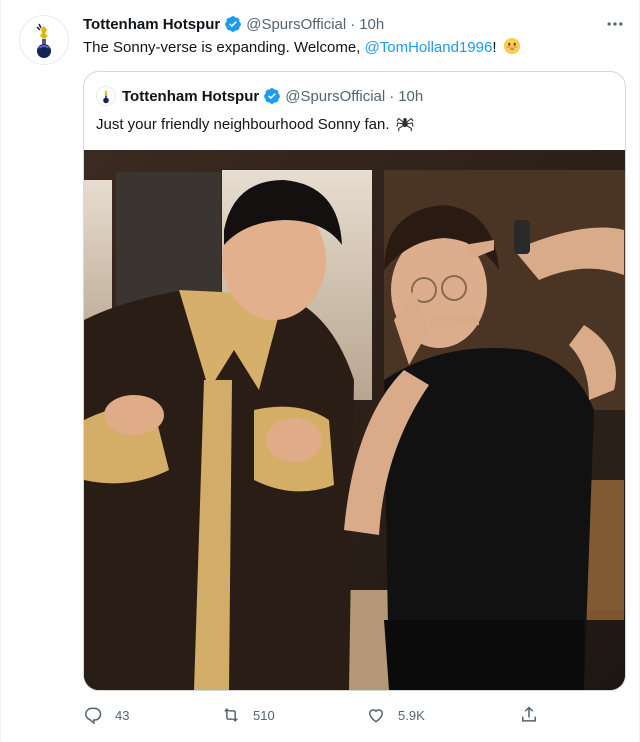  Describe the element at coordinates (151, 24) in the screenshot. I see `author-name: Tottenham Hotspur` at that location.